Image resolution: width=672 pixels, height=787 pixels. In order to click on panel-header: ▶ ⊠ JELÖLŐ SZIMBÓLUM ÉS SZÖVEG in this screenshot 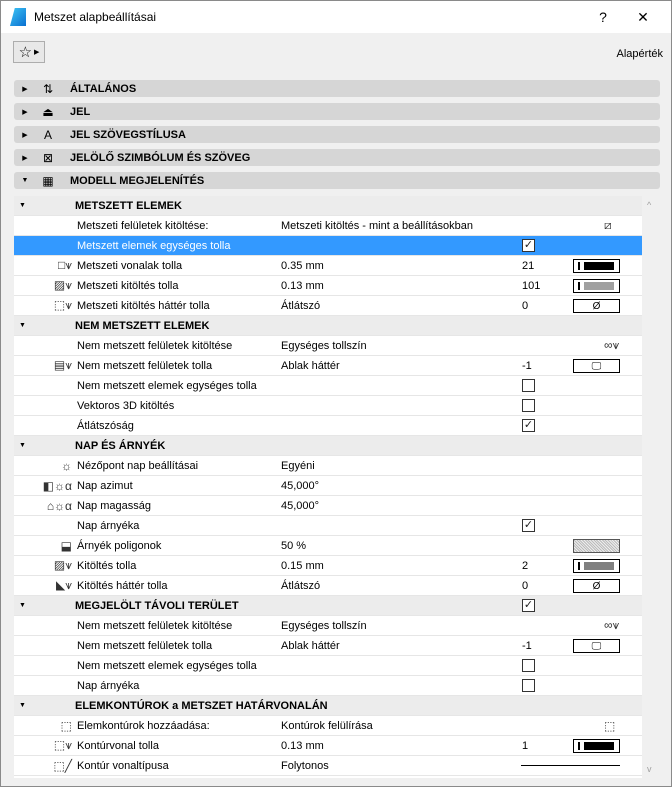, I will do `click(337, 157)`.